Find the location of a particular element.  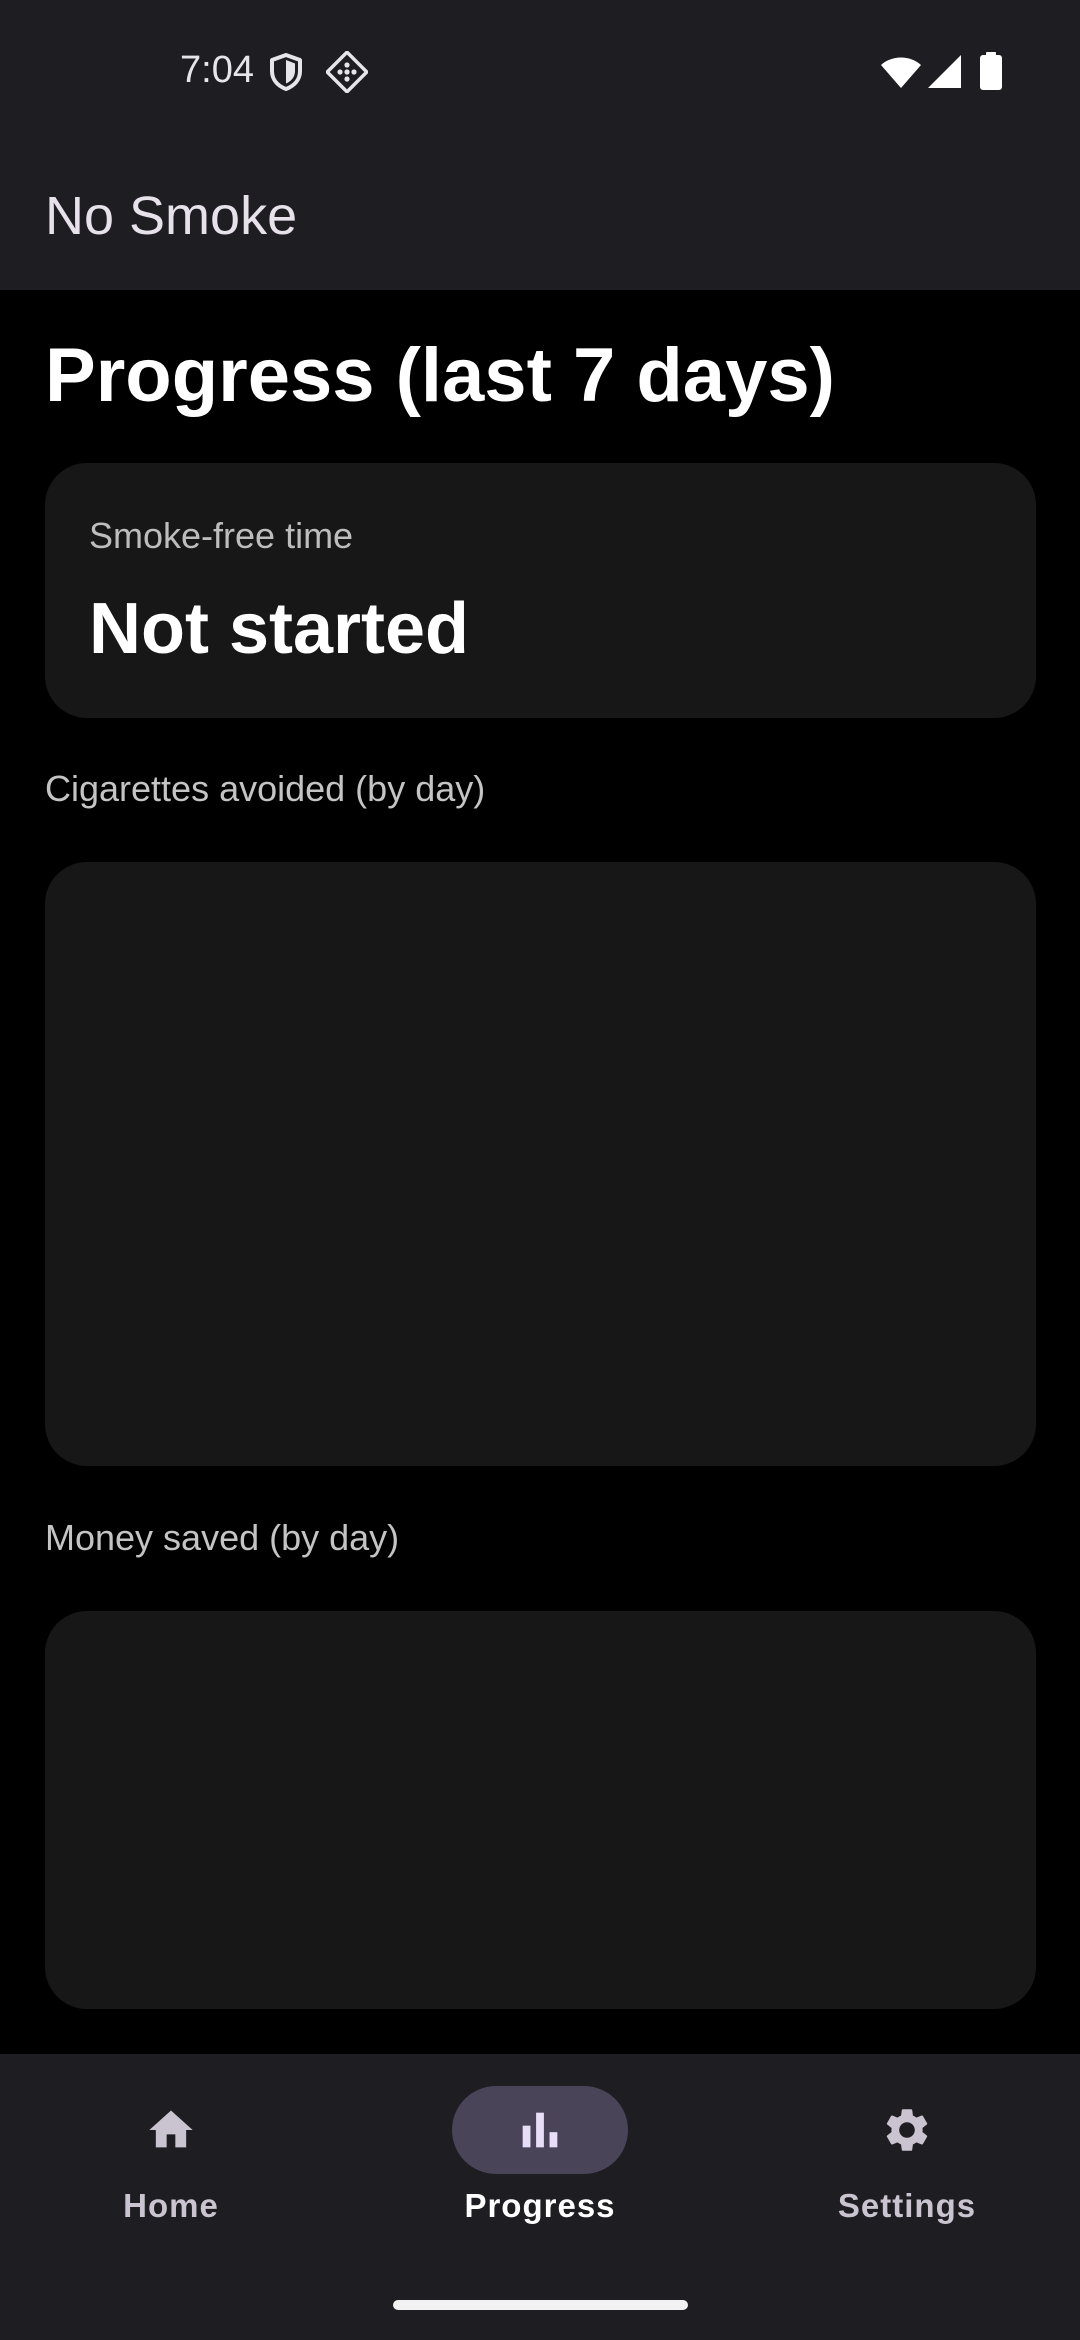

app-bar: No Smoke is located at coordinates (540, 215).